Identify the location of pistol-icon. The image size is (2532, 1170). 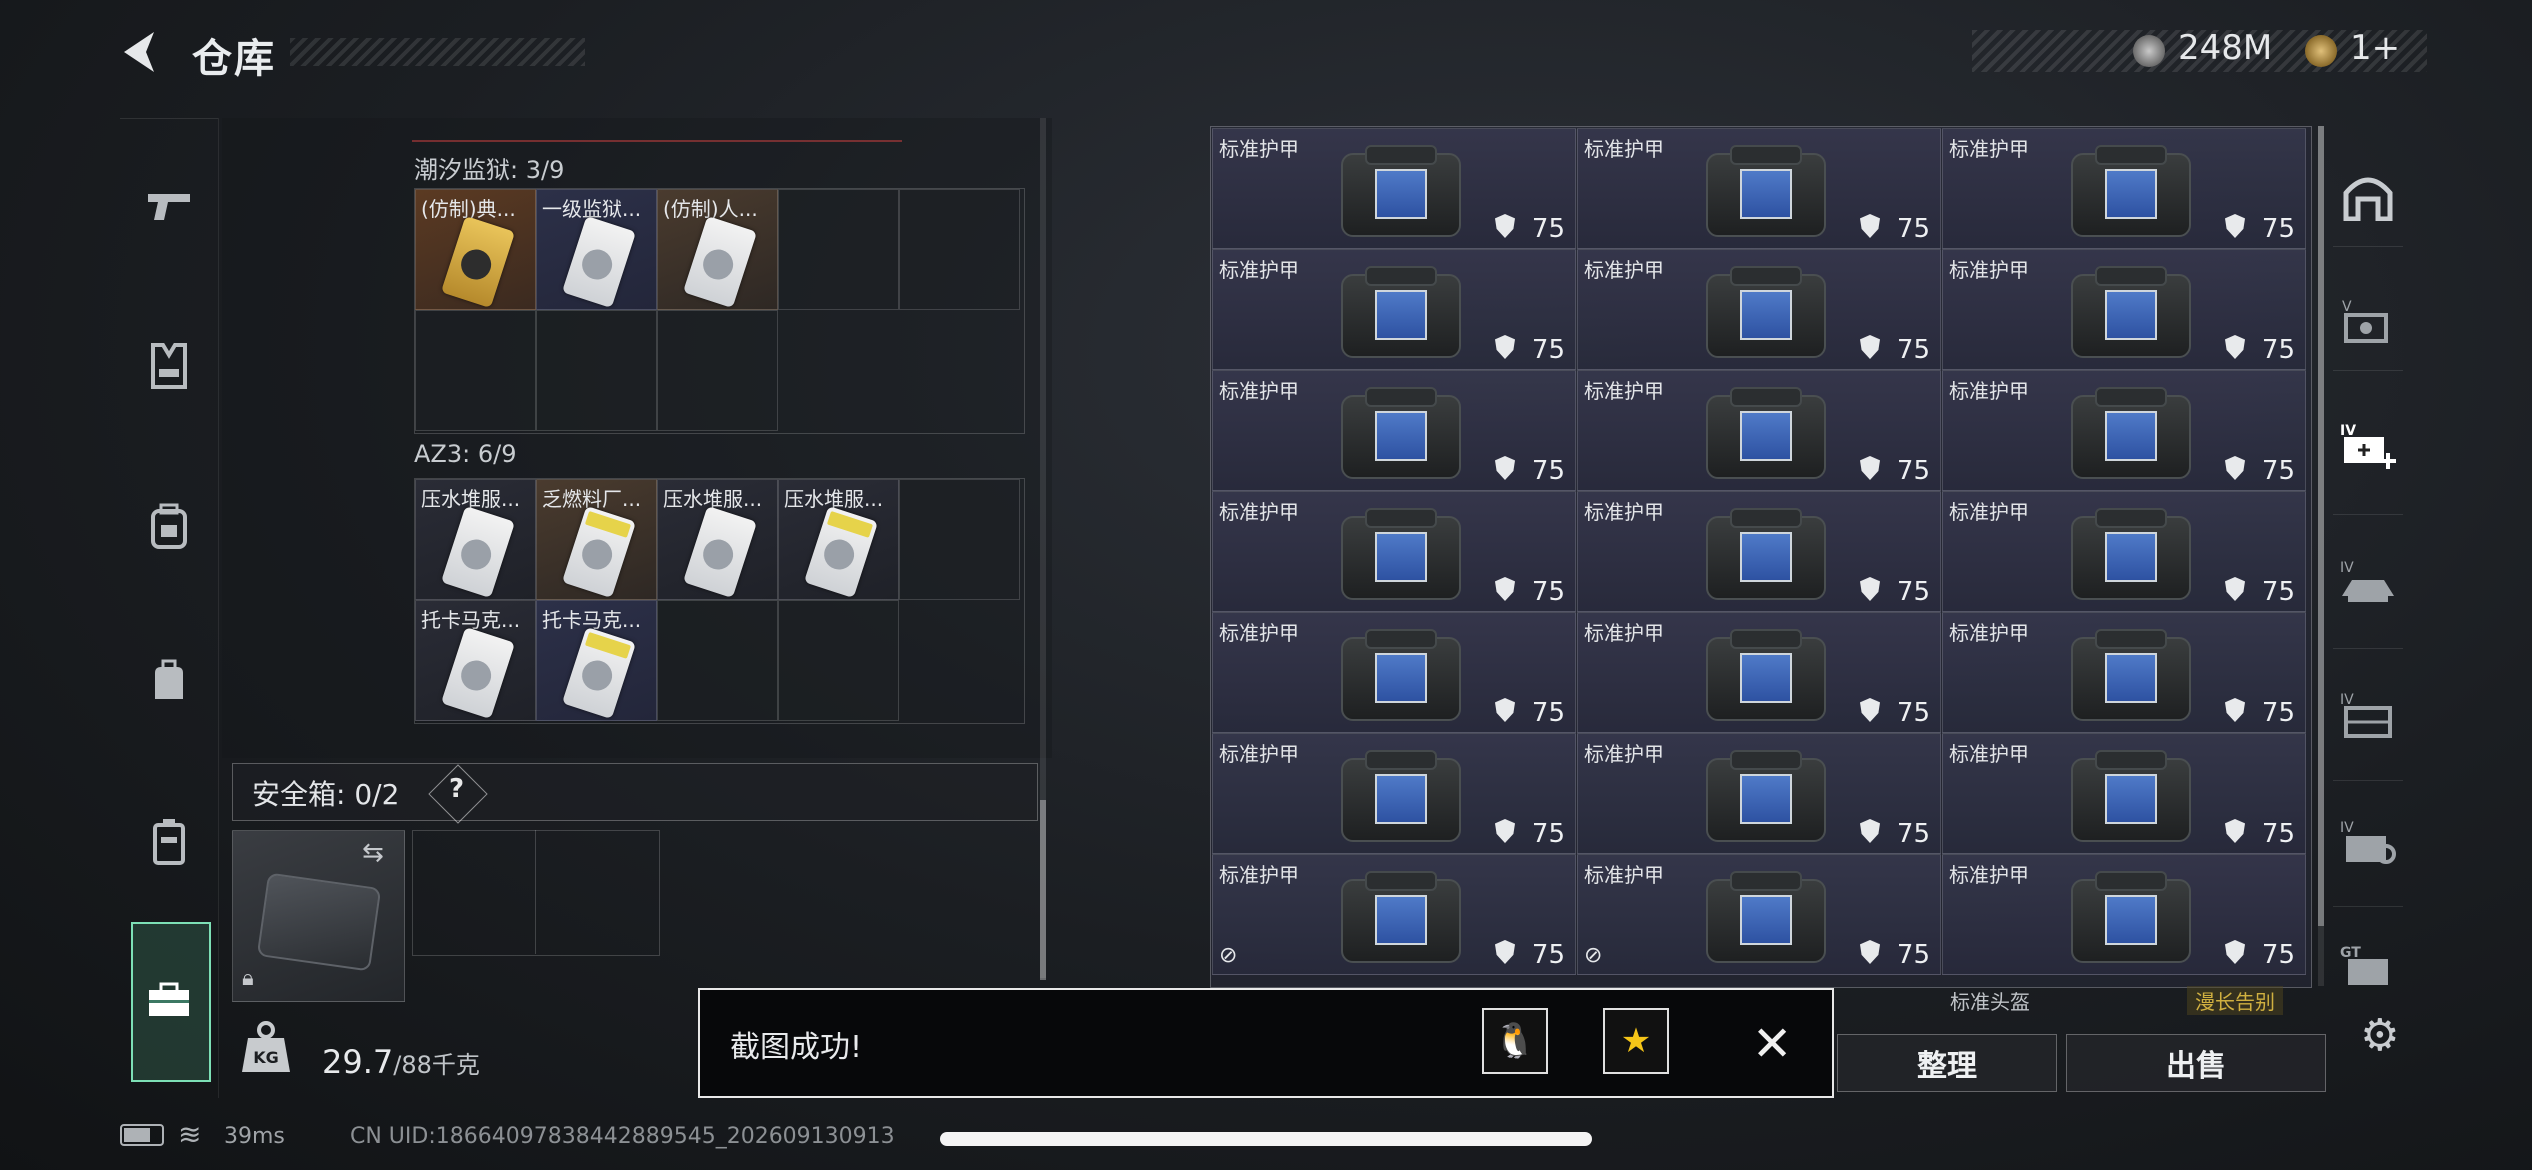
(169, 206).